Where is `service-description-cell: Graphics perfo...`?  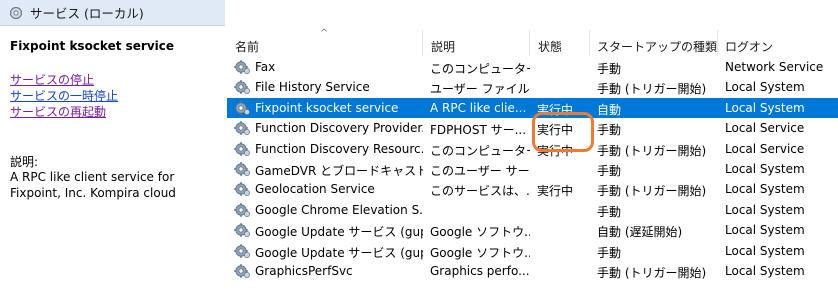 service-description-cell: Graphics perfo... is located at coordinates (480, 270).